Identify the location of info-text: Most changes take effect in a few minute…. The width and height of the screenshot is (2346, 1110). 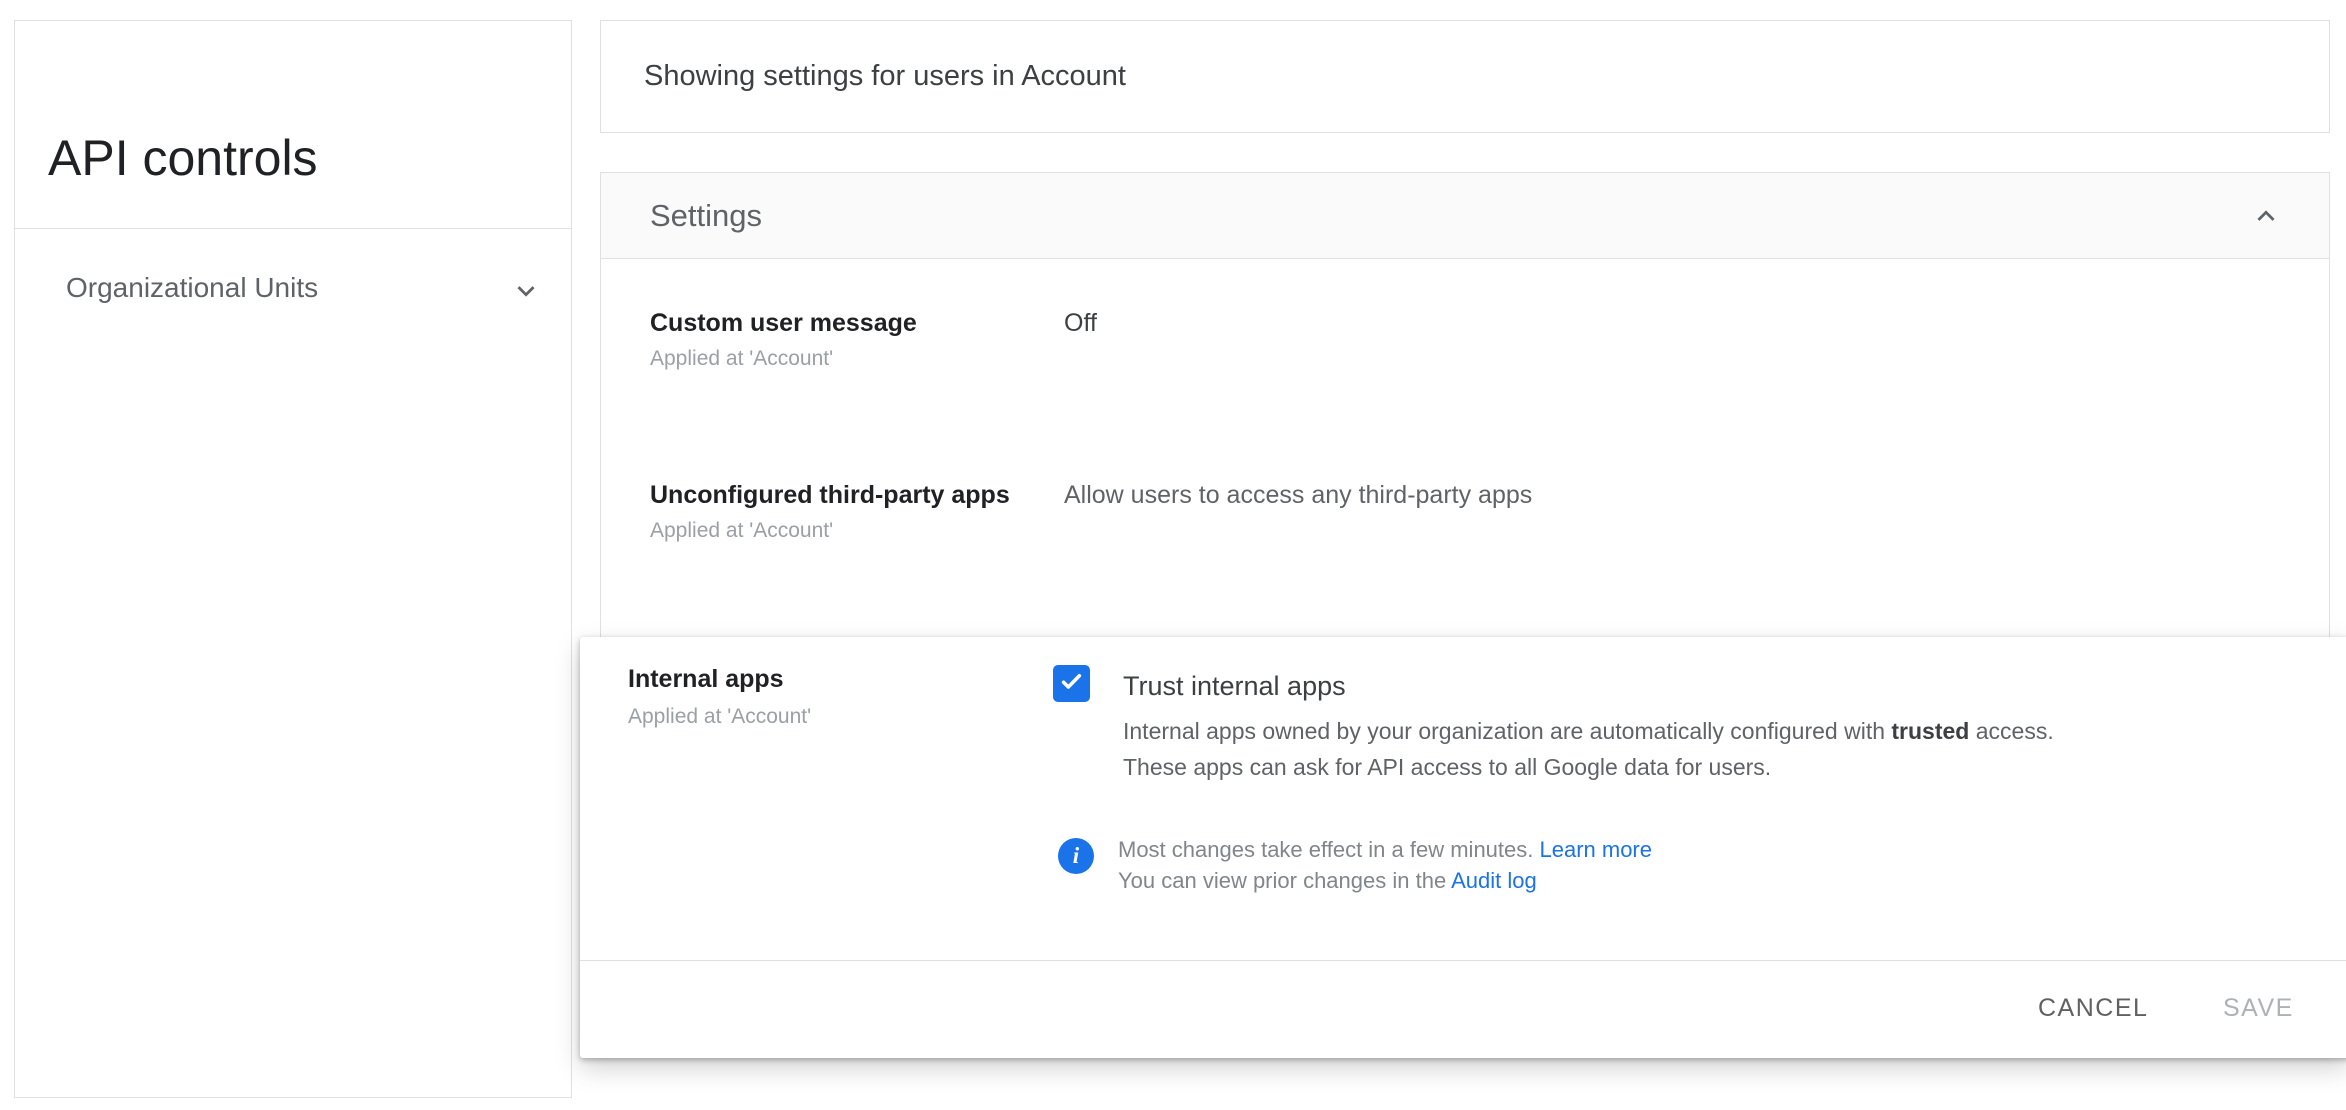
(1329, 849).